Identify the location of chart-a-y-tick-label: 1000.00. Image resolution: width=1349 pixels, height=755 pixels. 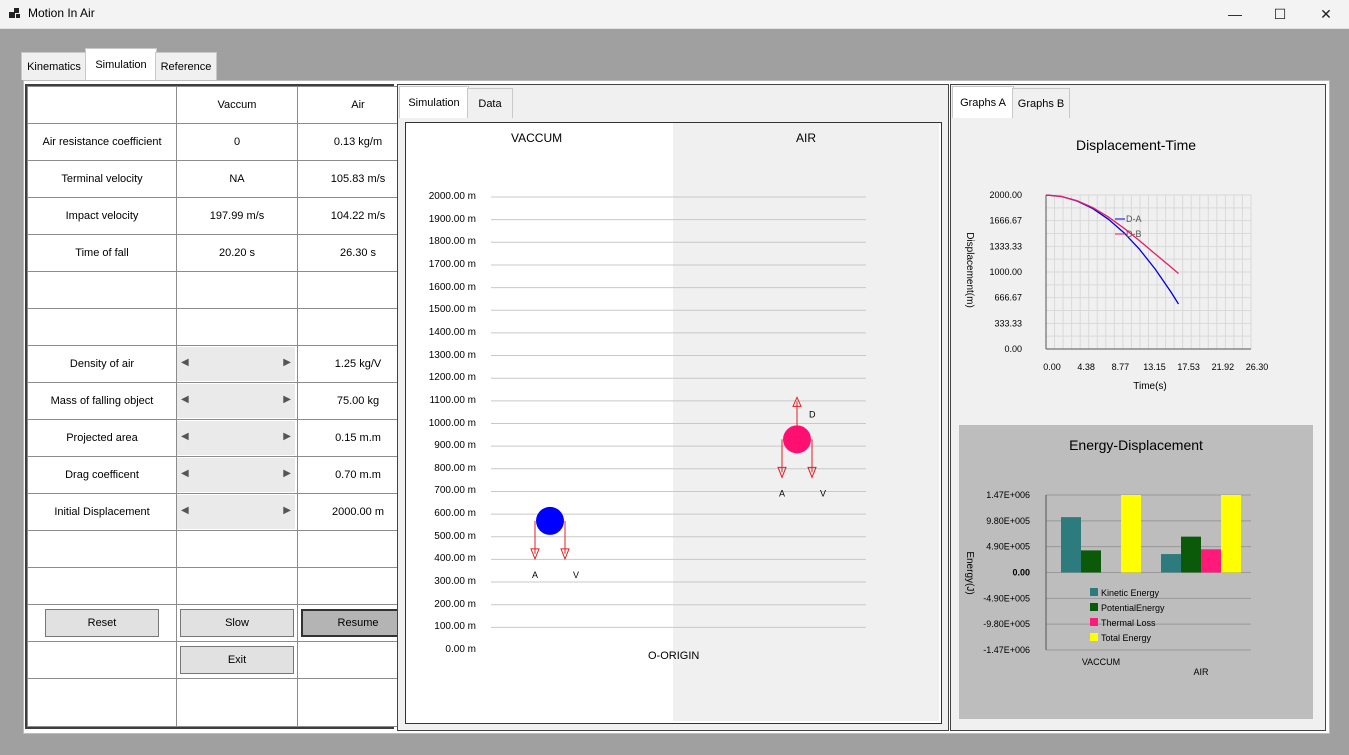
(1005, 272).